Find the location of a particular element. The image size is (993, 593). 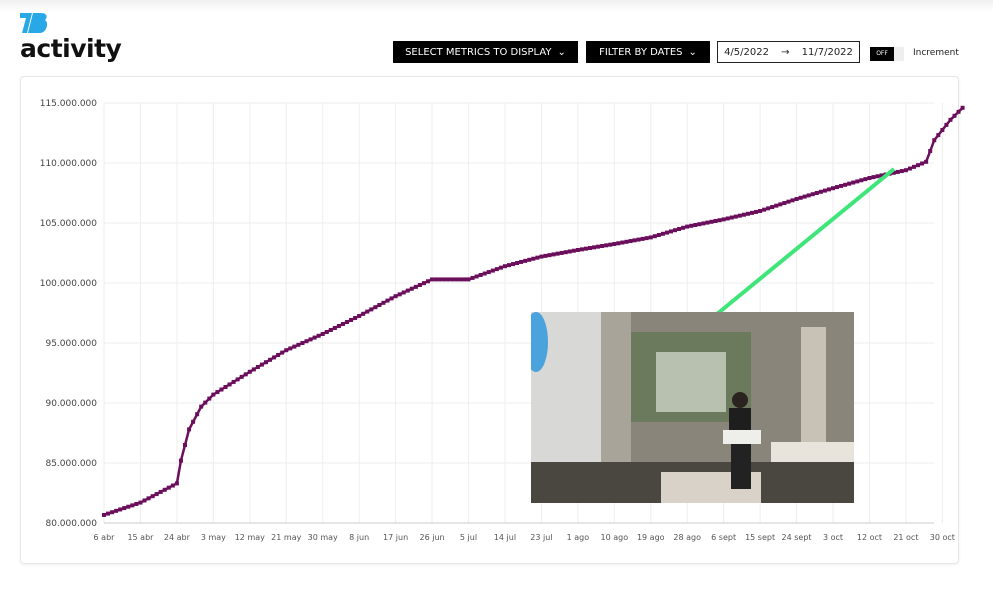

video-inset is located at coordinates (692, 407).